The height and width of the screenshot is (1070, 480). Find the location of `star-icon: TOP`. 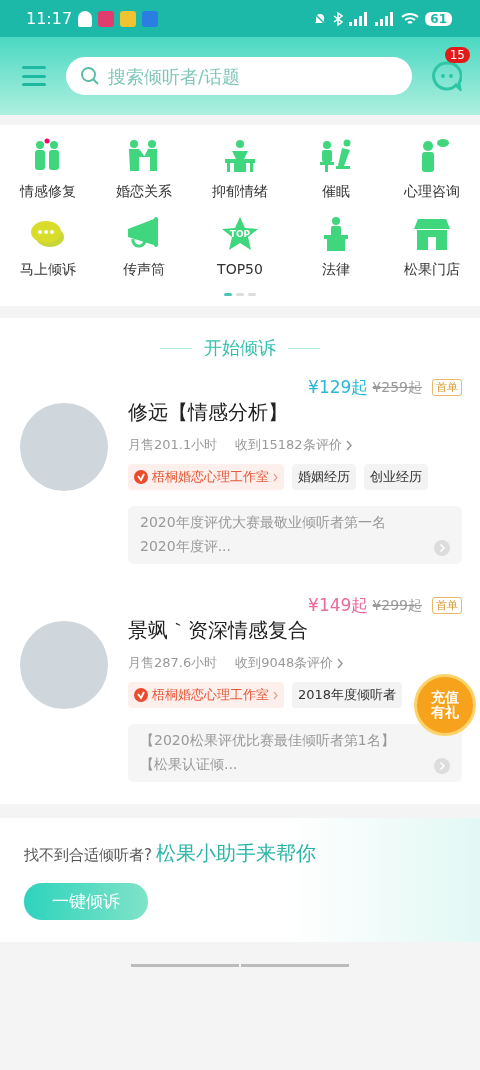

star-icon: TOP is located at coordinates (240, 234).